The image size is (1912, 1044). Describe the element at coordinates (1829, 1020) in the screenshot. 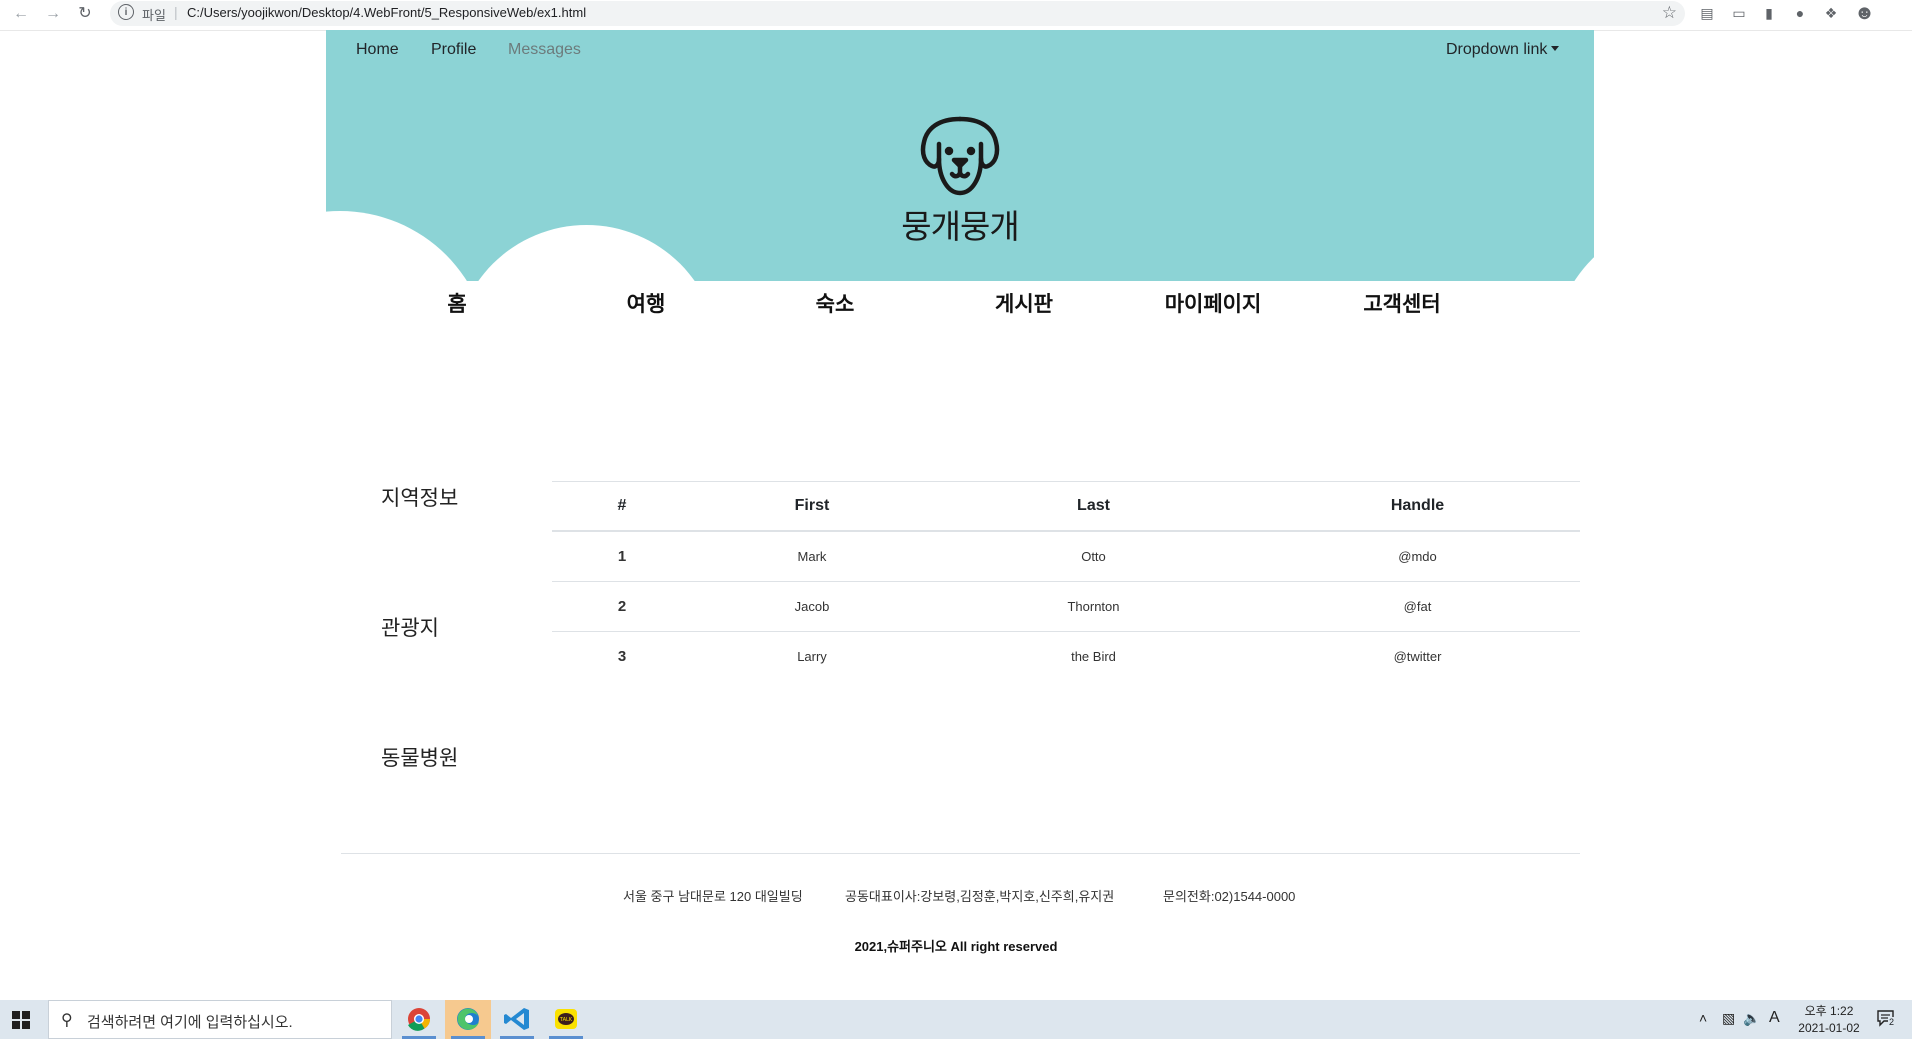

I see `taskbar-clock: 오후 1:22 2021-01-02` at that location.